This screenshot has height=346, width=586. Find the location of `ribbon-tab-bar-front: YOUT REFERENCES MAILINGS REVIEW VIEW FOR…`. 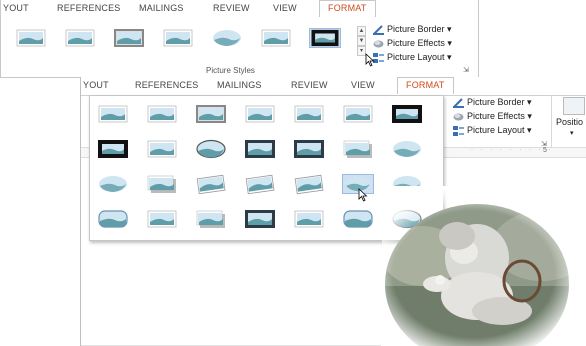

ribbon-tab-bar-front: YOUT REFERENCES MAILINGS REVIEW VIEW FOR… is located at coordinates (333, 86).